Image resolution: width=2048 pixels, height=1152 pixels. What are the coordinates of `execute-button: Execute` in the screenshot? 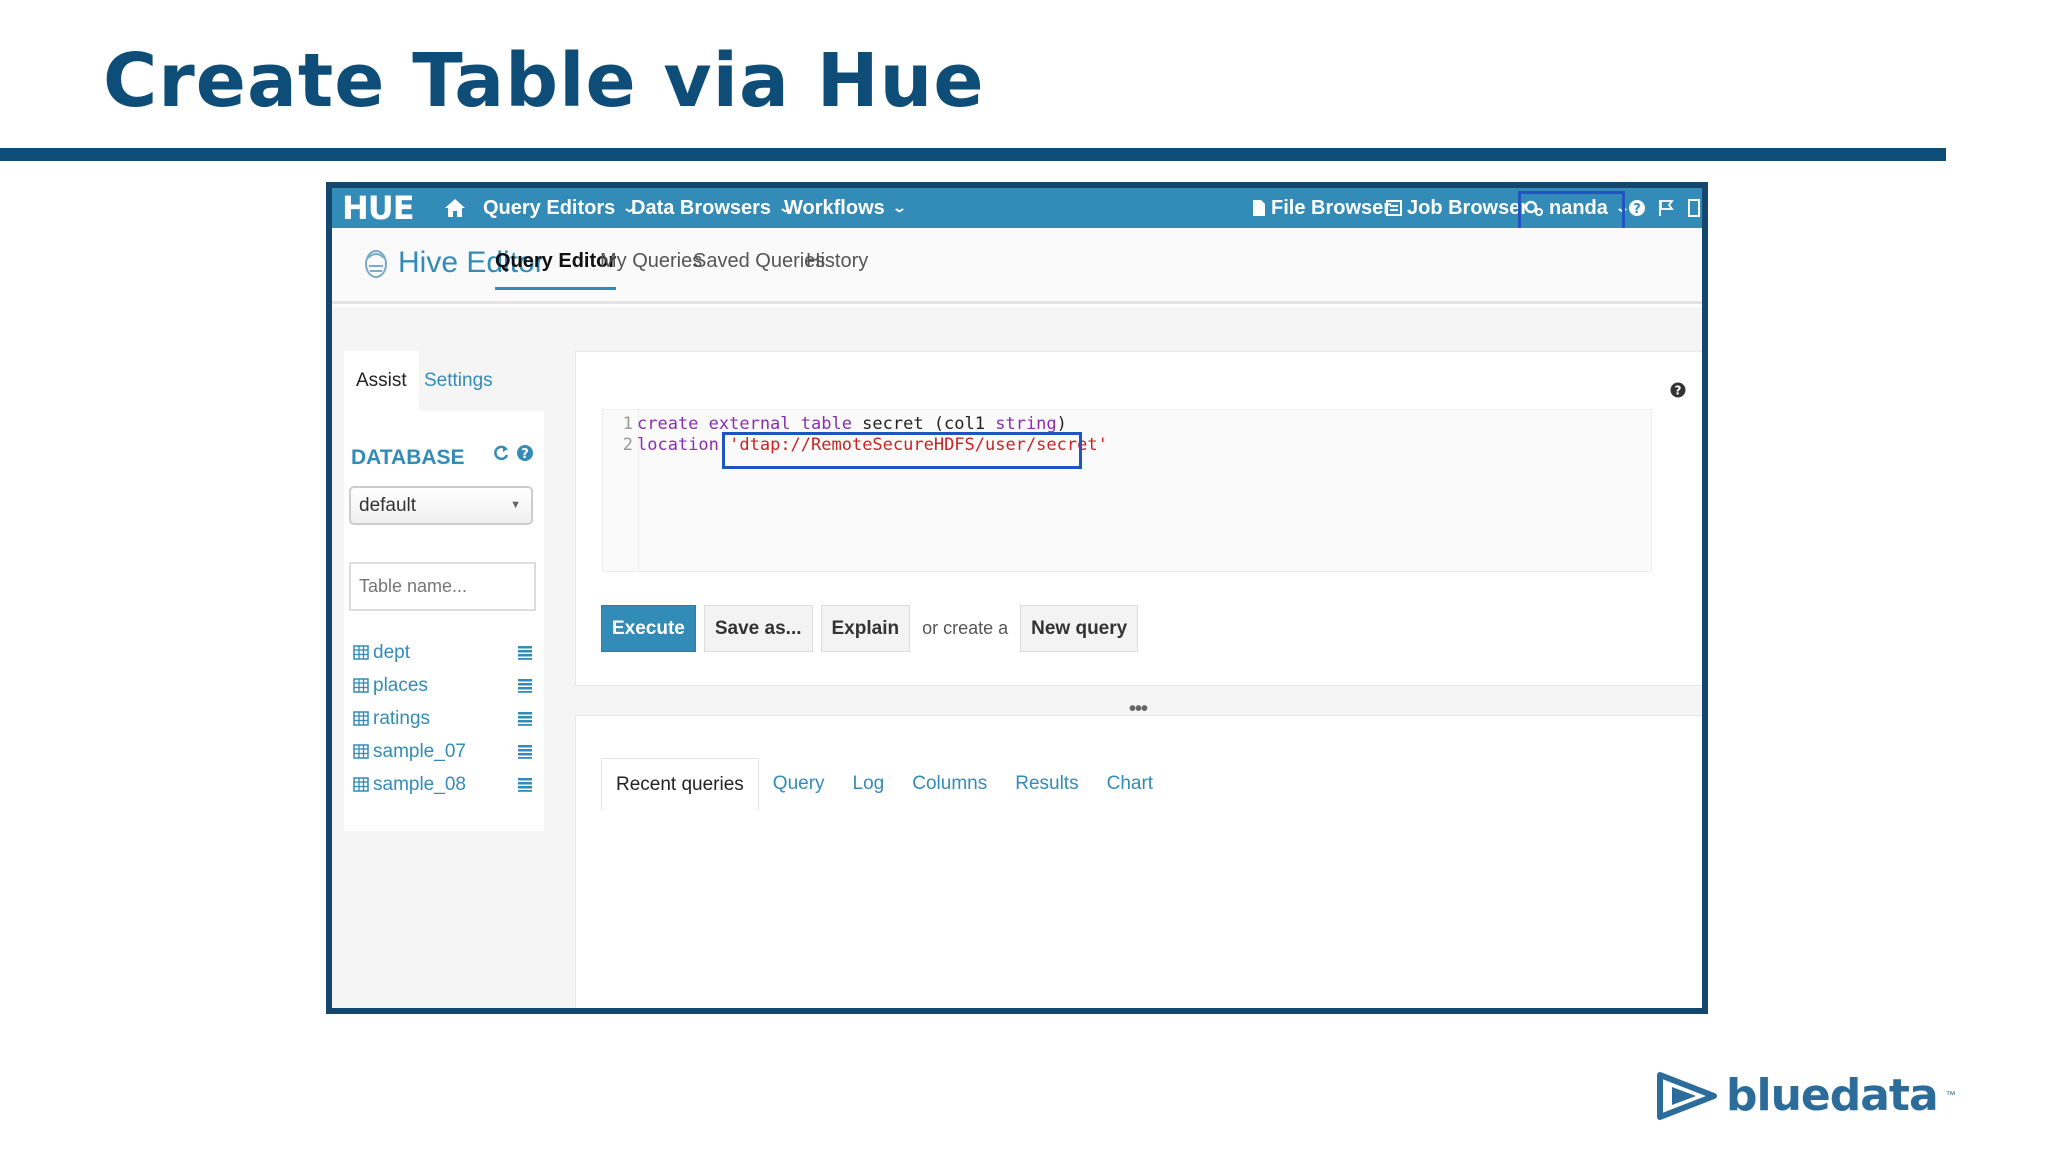 It's located at (648, 628).